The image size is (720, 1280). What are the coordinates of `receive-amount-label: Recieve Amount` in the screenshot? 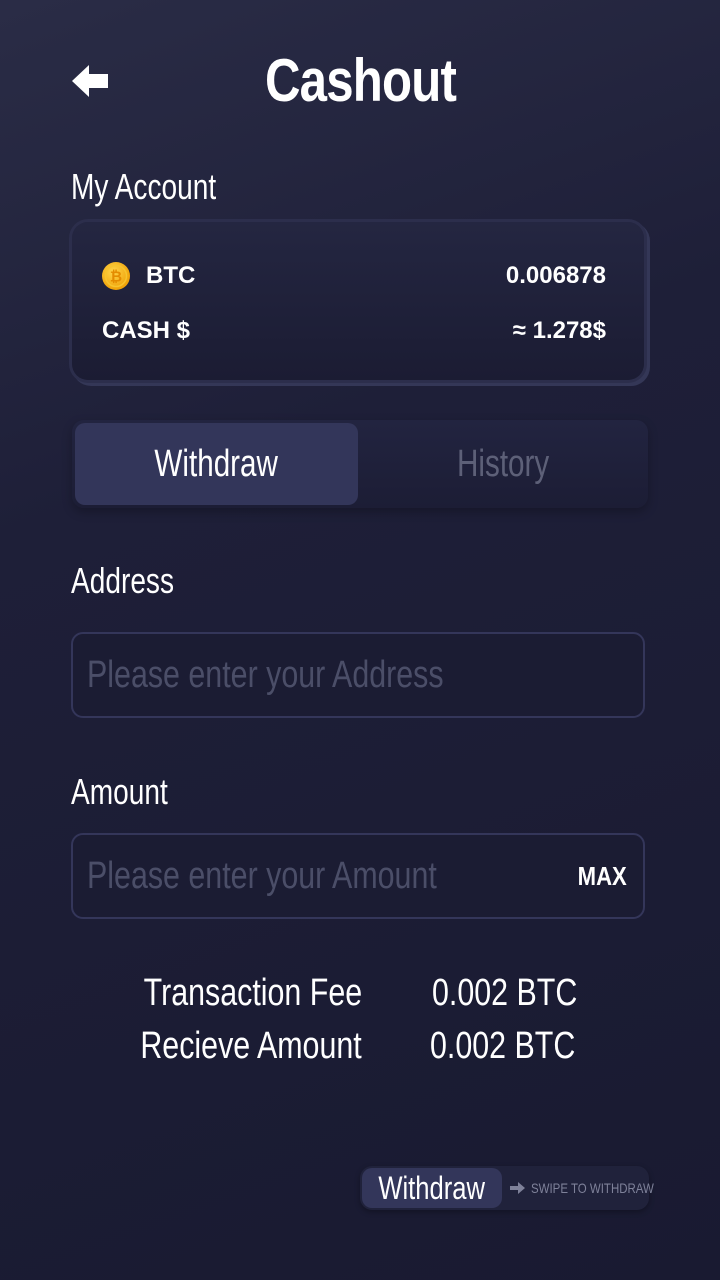 It's located at (251, 1046).